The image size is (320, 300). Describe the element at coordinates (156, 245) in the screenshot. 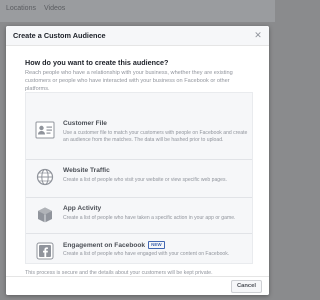

I see `new-badge: NEW` at that location.